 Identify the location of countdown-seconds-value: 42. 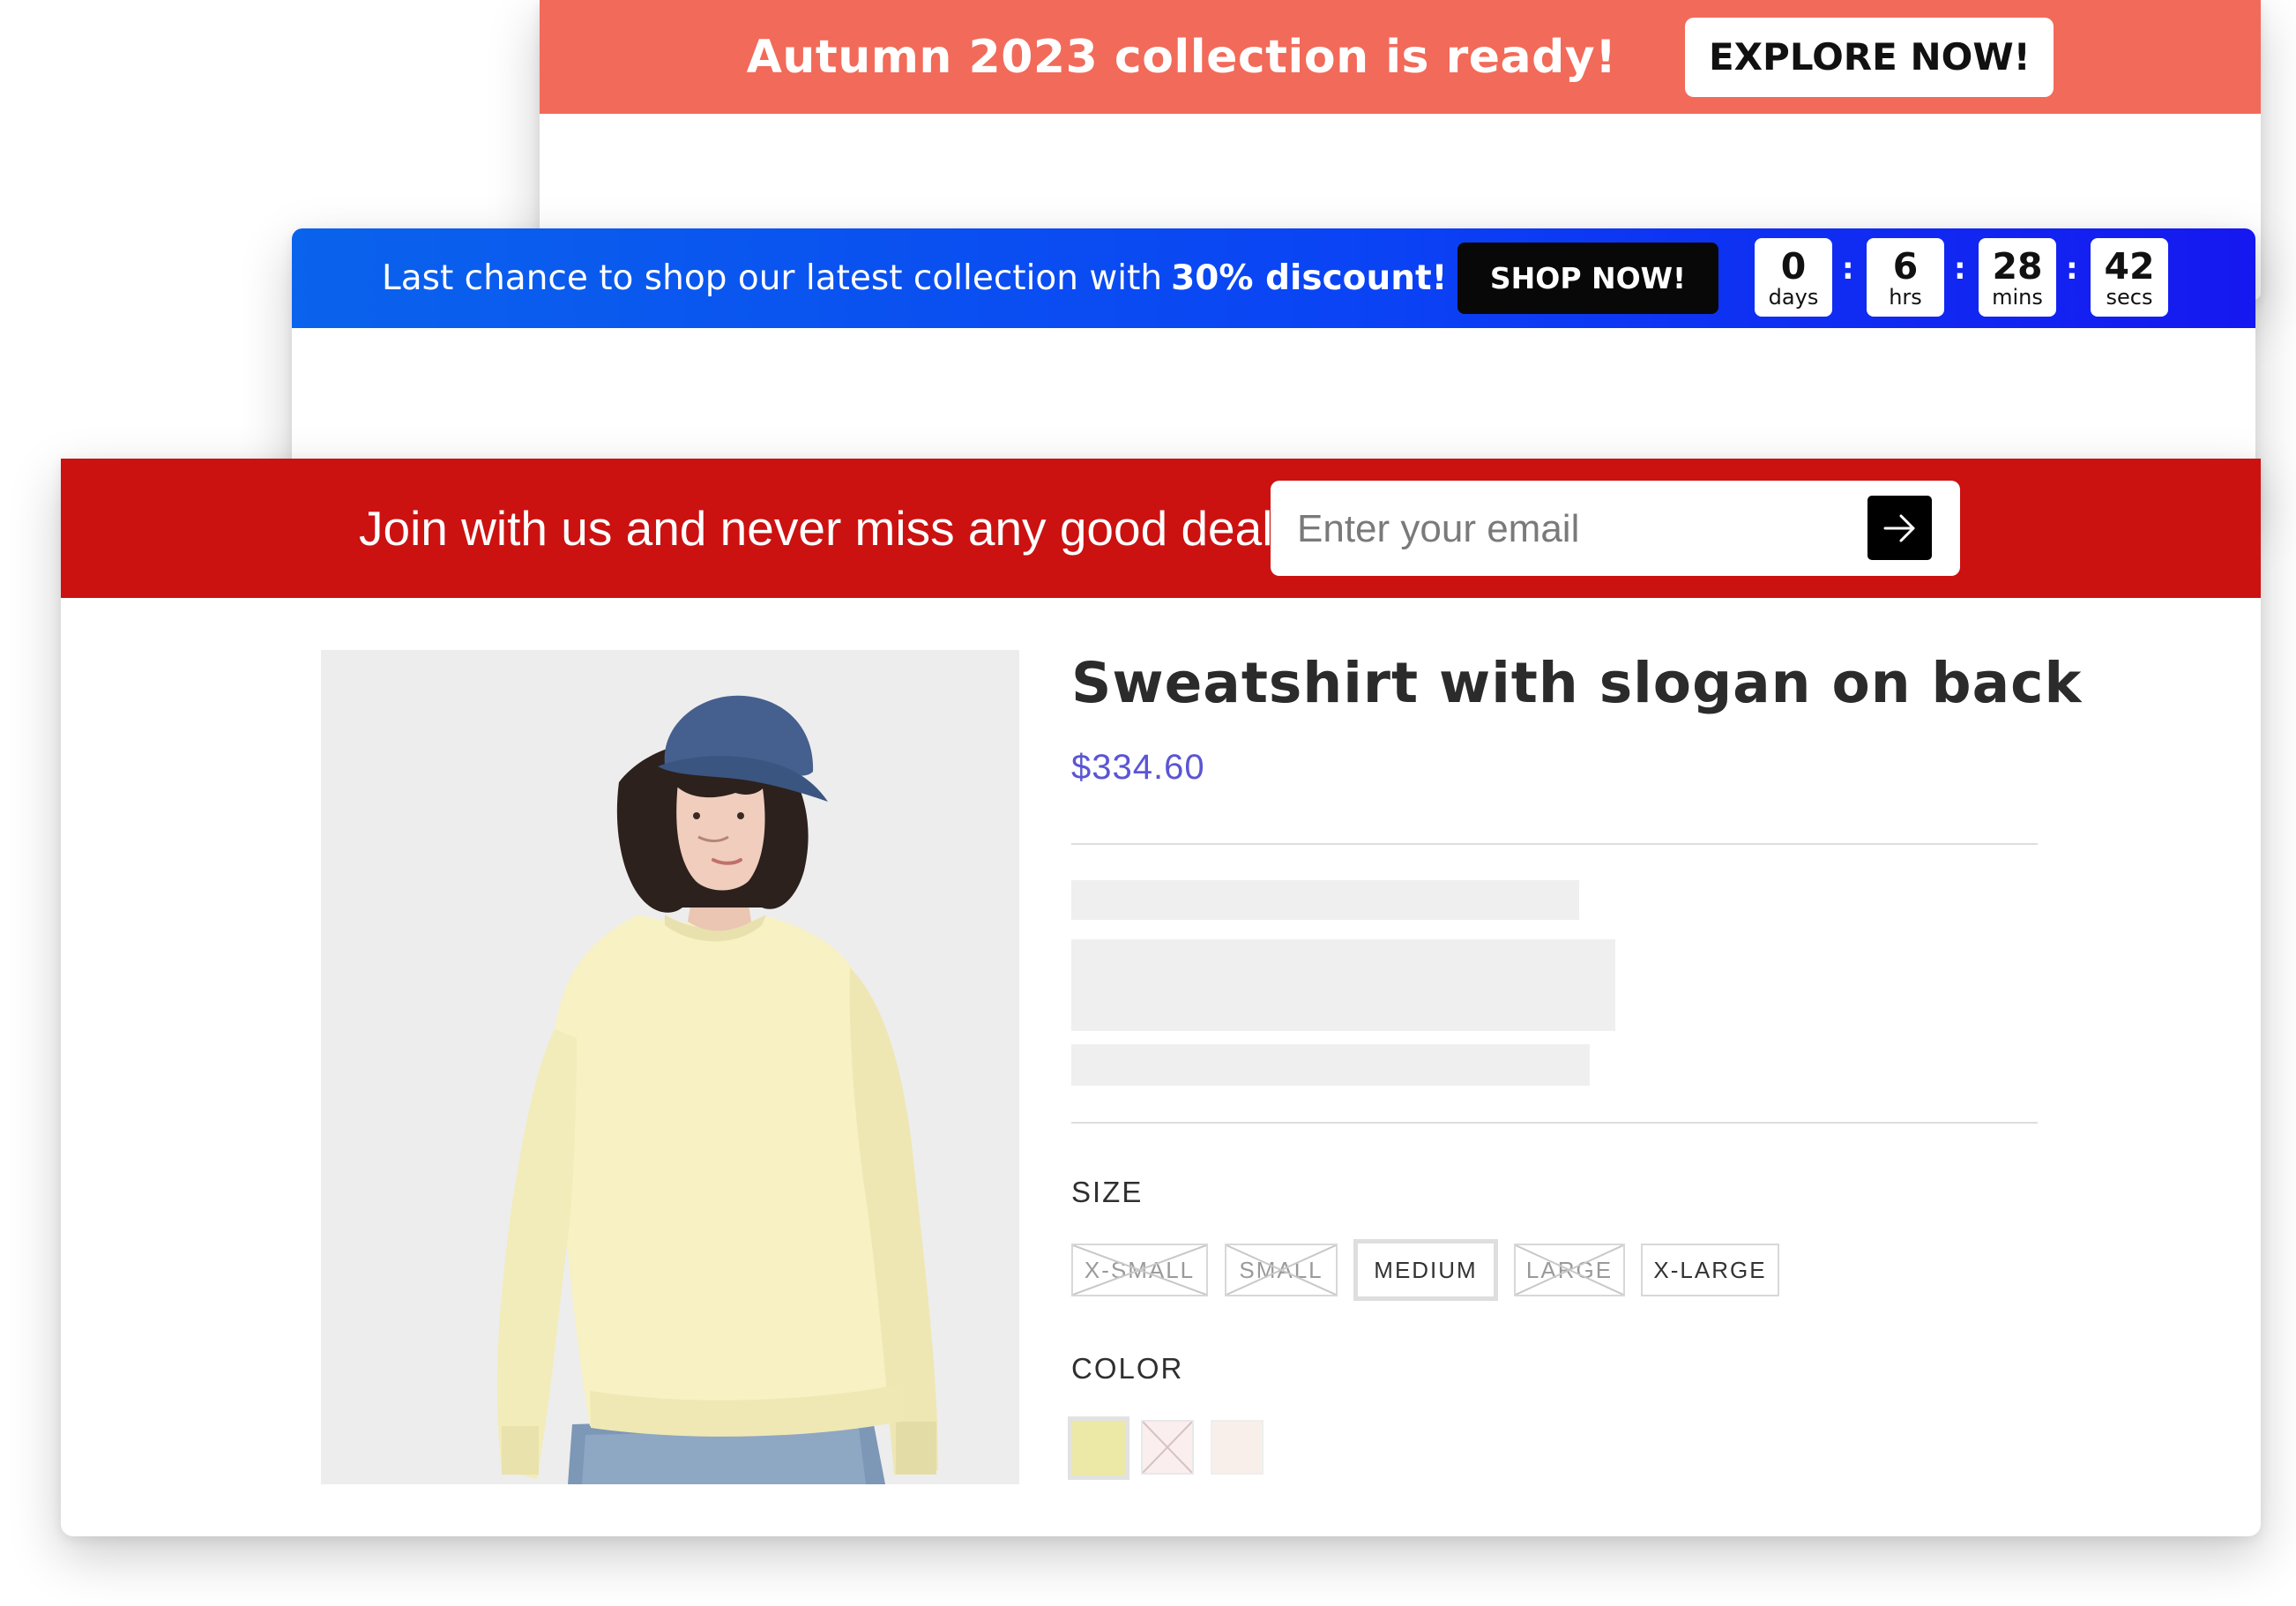
(2129, 266).